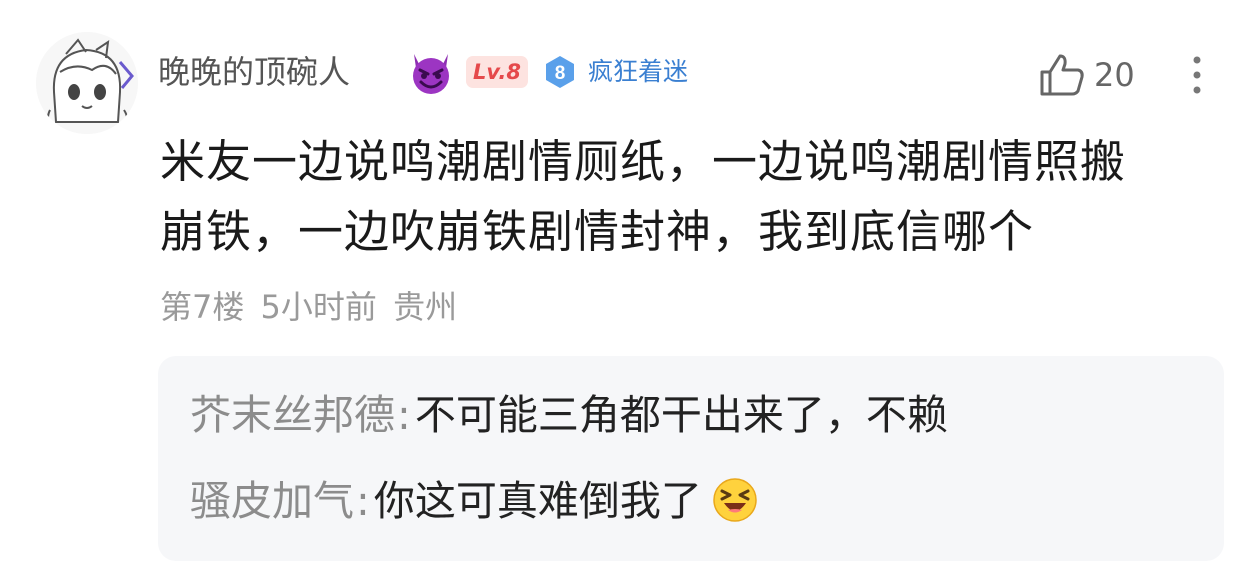 This screenshot has height=587, width=1260. Describe the element at coordinates (681, 415) in the screenshot. I see `reply-text: 不可能三角都干出来了，不赖` at that location.